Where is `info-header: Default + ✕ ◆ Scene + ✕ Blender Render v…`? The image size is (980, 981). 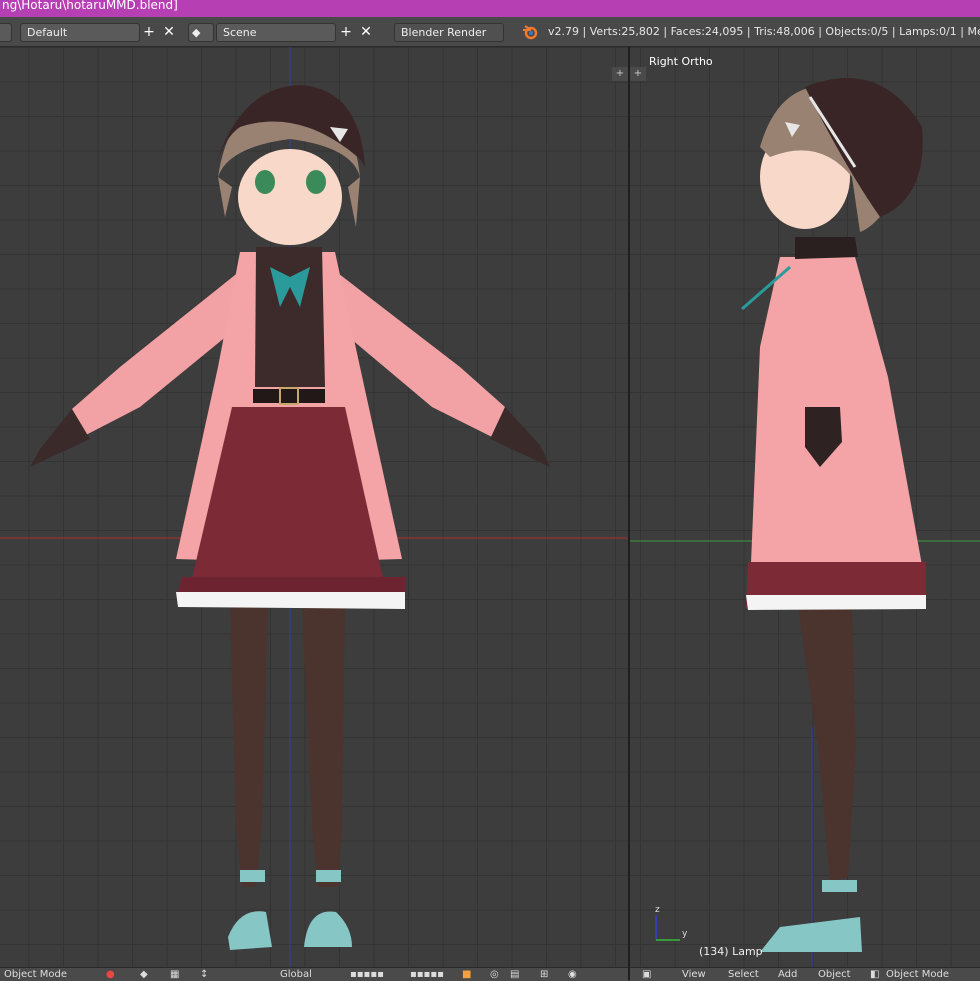 info-header: Default + ✕ ◆ Scene + ✕ Blender Render v… is located at coordinates (490, 32).